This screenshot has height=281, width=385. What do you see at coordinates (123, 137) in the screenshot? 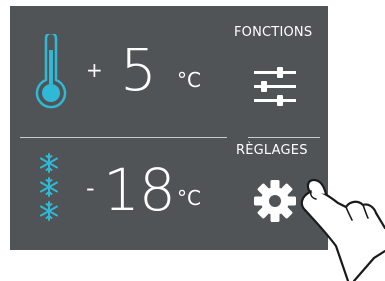
I see `zone-divider` at bounding box center [123, 137].